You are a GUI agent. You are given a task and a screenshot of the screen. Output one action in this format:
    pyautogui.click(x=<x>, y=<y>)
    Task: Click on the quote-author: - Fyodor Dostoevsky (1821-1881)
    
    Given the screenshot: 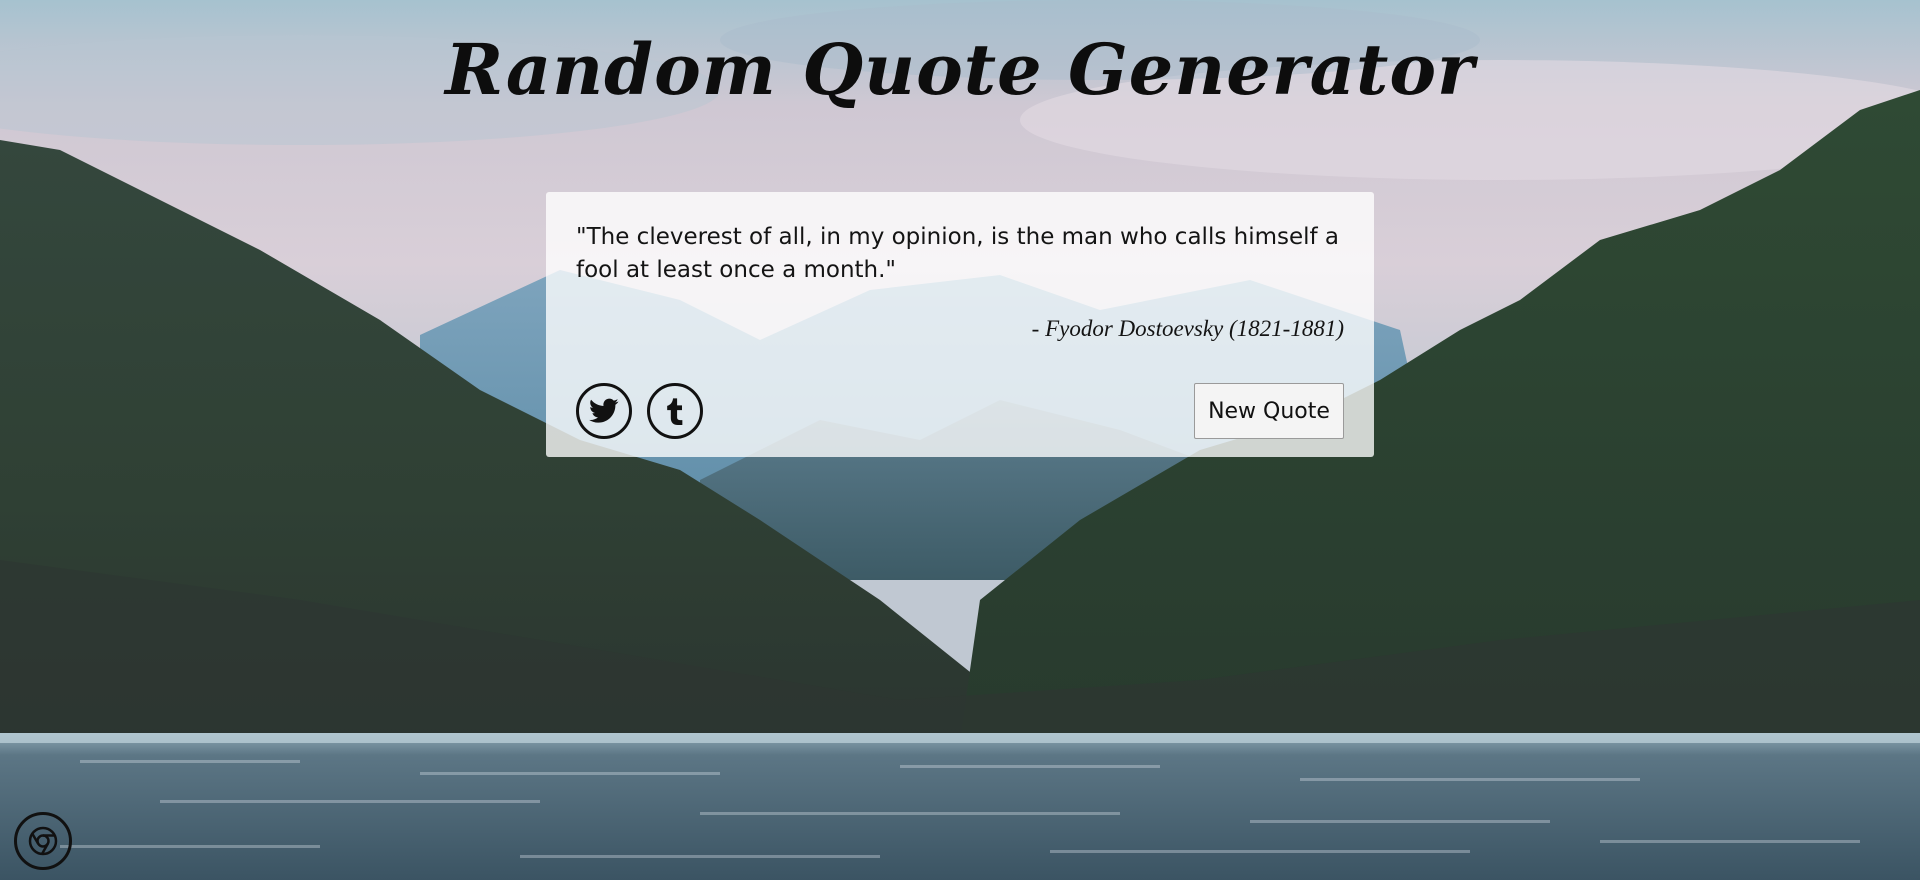 What is the action you would take?
    pyautogui.click(x=1187, y=328)
    